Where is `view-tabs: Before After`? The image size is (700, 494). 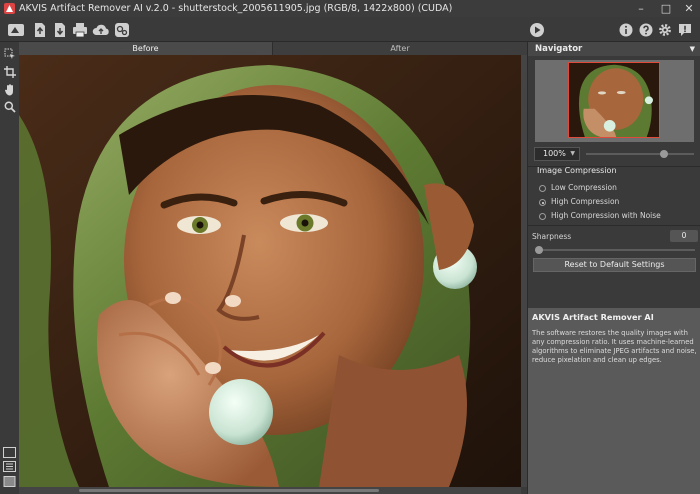
view-tabs: Before After is located at coordinates (273, 48).